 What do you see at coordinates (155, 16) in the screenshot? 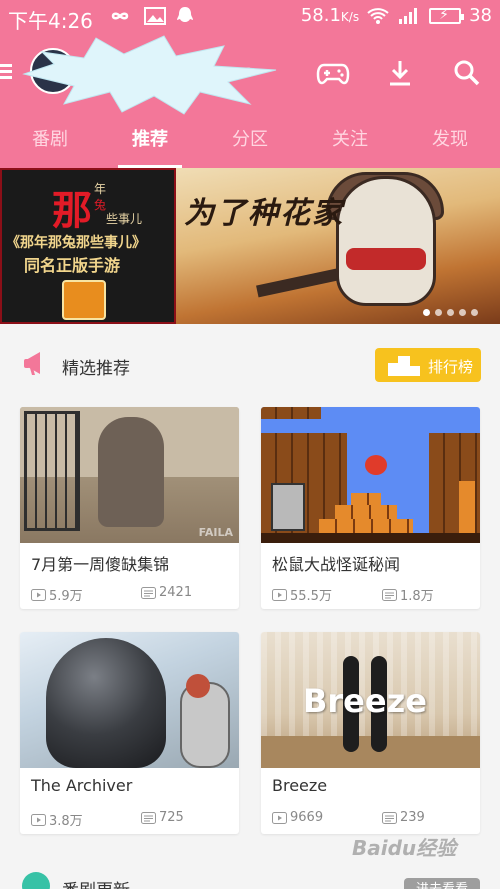
I see `image-icon` at bounding box center [155, 16].